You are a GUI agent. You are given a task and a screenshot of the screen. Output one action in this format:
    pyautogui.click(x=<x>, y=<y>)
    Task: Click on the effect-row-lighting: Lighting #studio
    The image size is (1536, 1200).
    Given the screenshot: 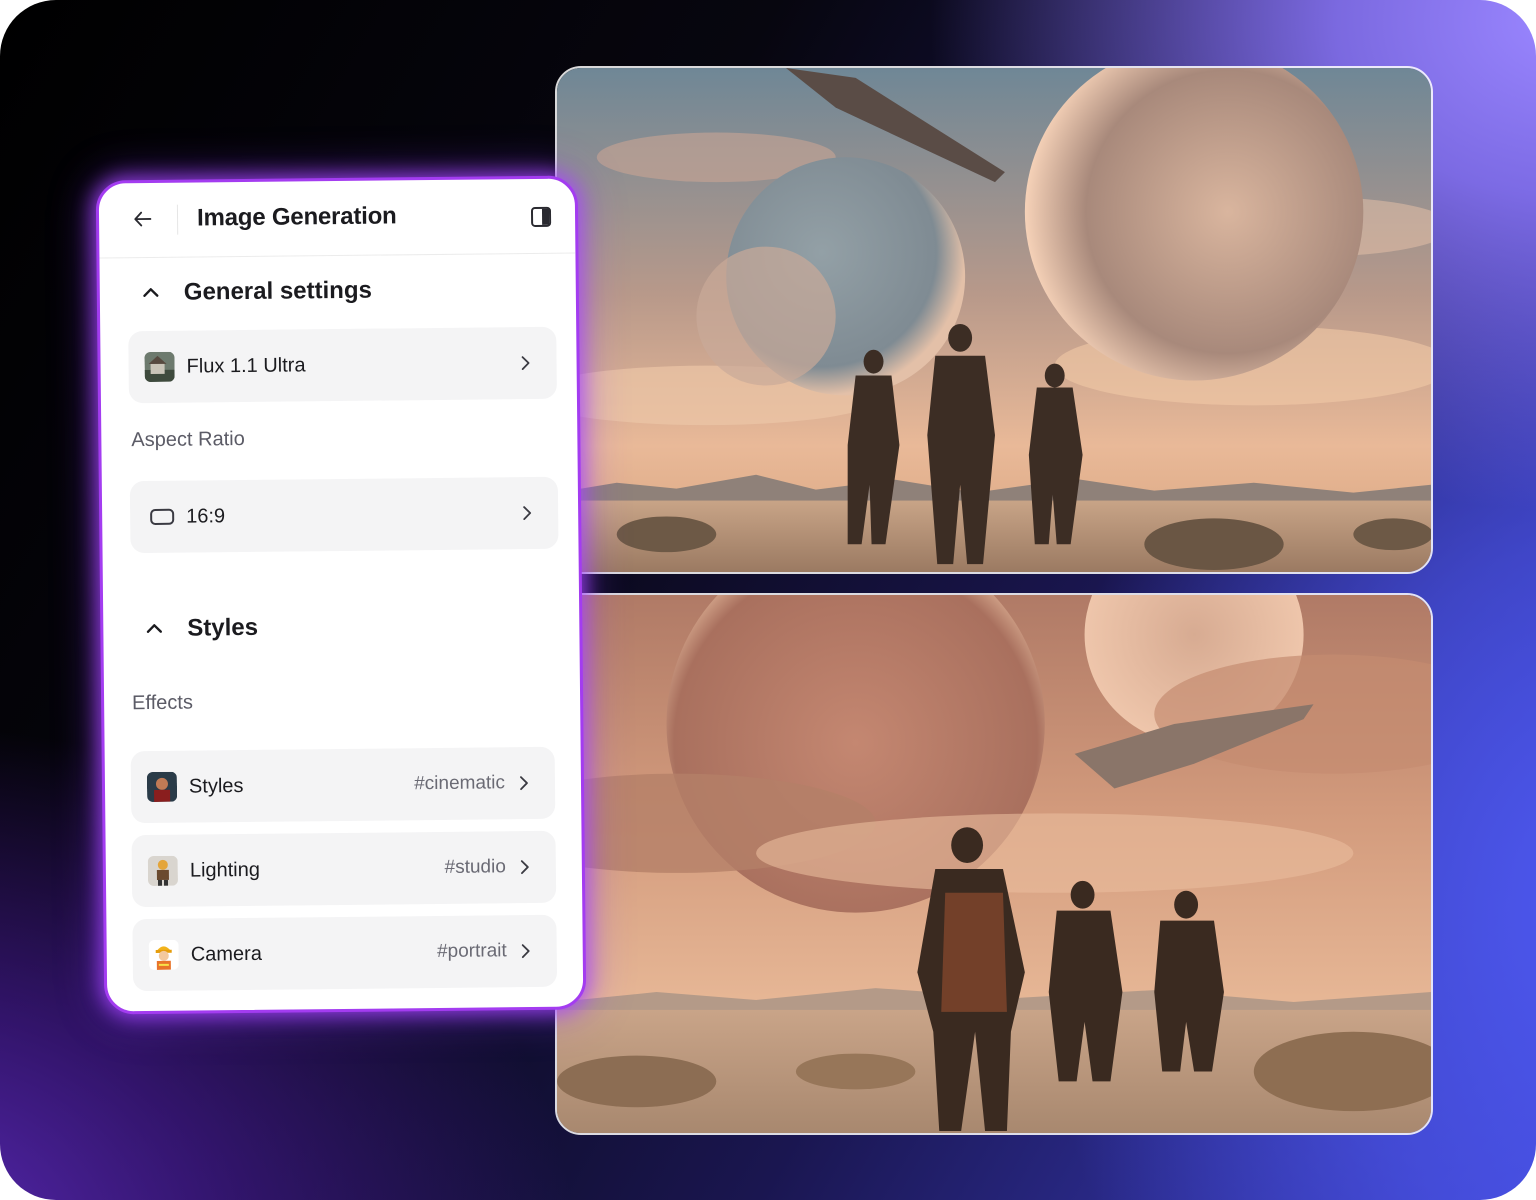 What is the action you would take?
    pyautogui.click(x=344, y=869)
    